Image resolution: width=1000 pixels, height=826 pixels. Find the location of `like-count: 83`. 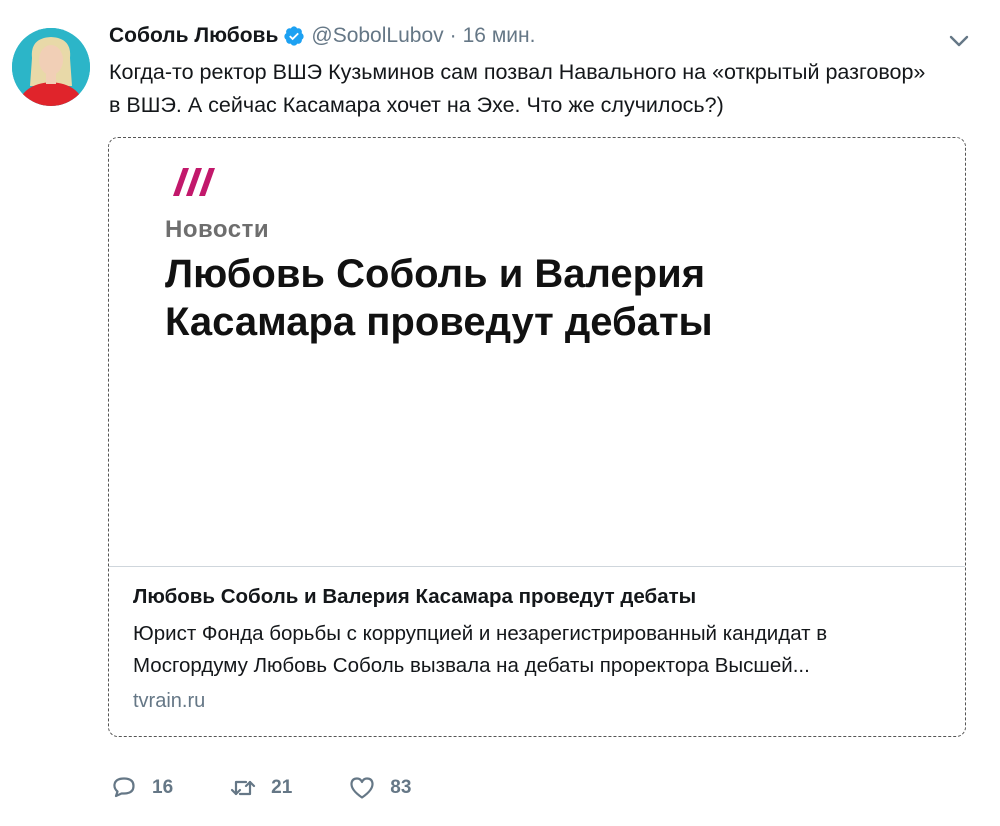

like-count: 83 is located at coordinates (401, 787).